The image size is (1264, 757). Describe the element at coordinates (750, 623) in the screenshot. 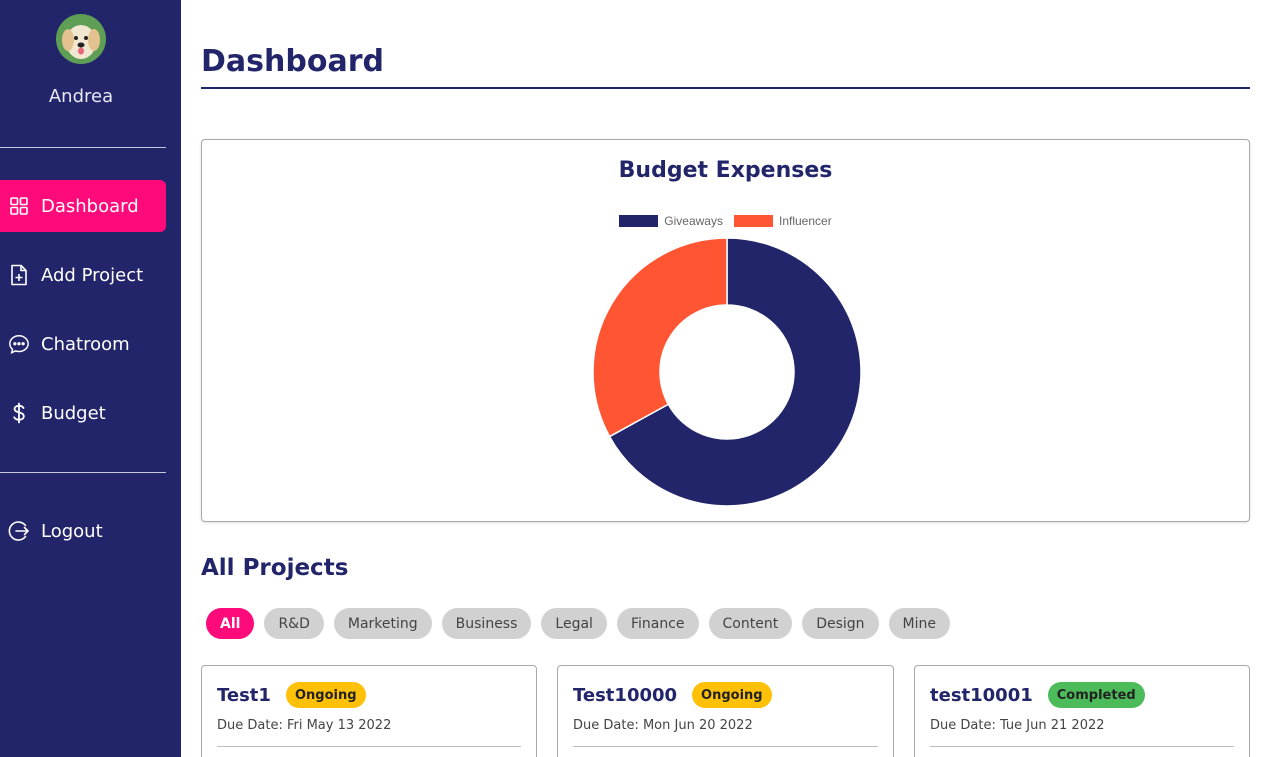

I see `filter-chip-content: Content` at that location.